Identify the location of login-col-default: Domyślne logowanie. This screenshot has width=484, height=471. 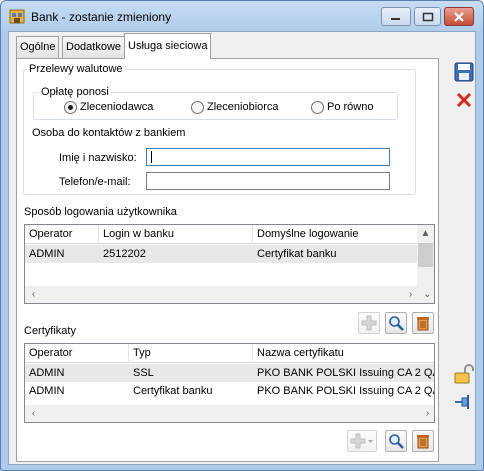
(335, 234).